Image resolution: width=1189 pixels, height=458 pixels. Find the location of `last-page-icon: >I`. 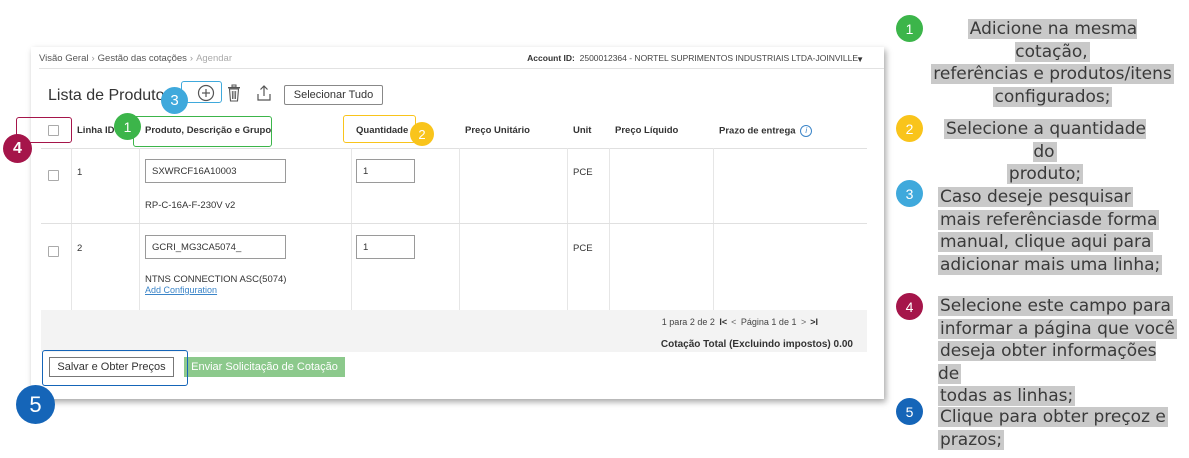

last-page-icon: >I is located at coordinates (814, 322).